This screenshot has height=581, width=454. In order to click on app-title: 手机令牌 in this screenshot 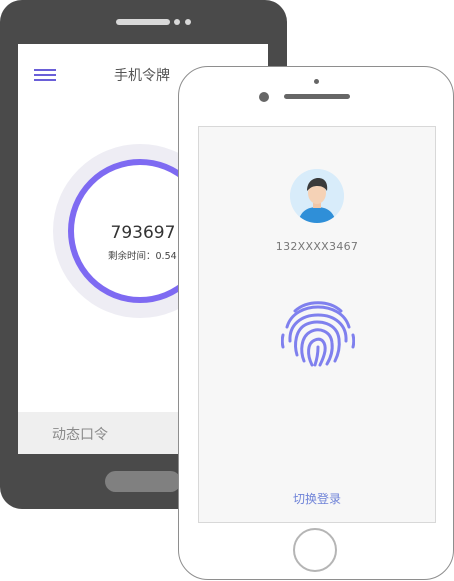, I will do `click(142, 76)`.